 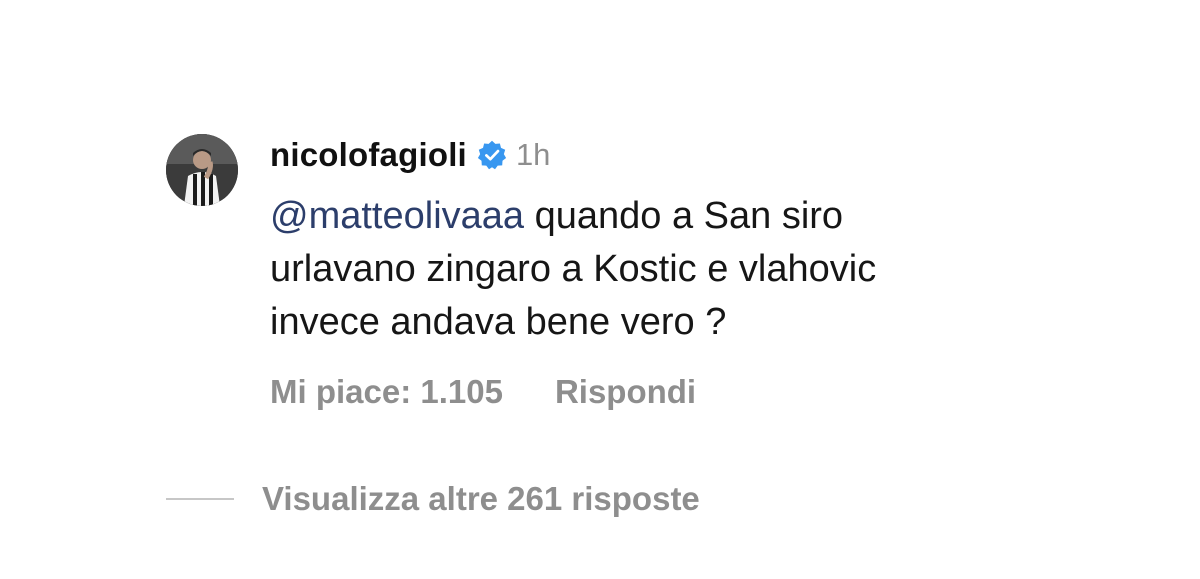 What do you see at coordinates (368, 155) in the screenshot?
I see `username: nicolofagioli` at bounding box center [368, 155].